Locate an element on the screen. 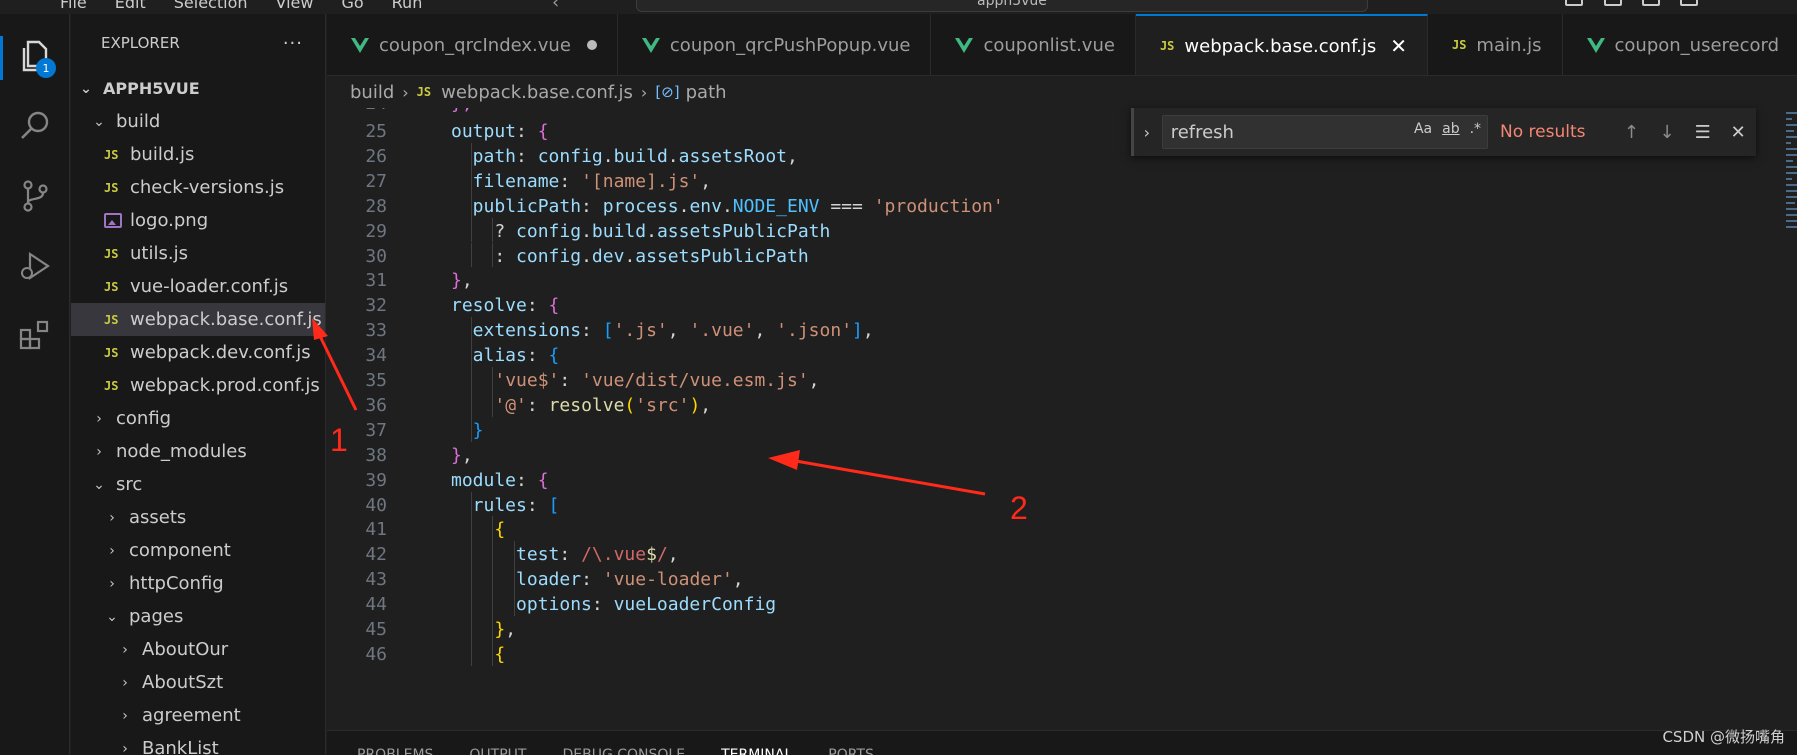 The height and width of the screenshot is (755, 1797). annotation-layer is located at coordinates (649, 407).